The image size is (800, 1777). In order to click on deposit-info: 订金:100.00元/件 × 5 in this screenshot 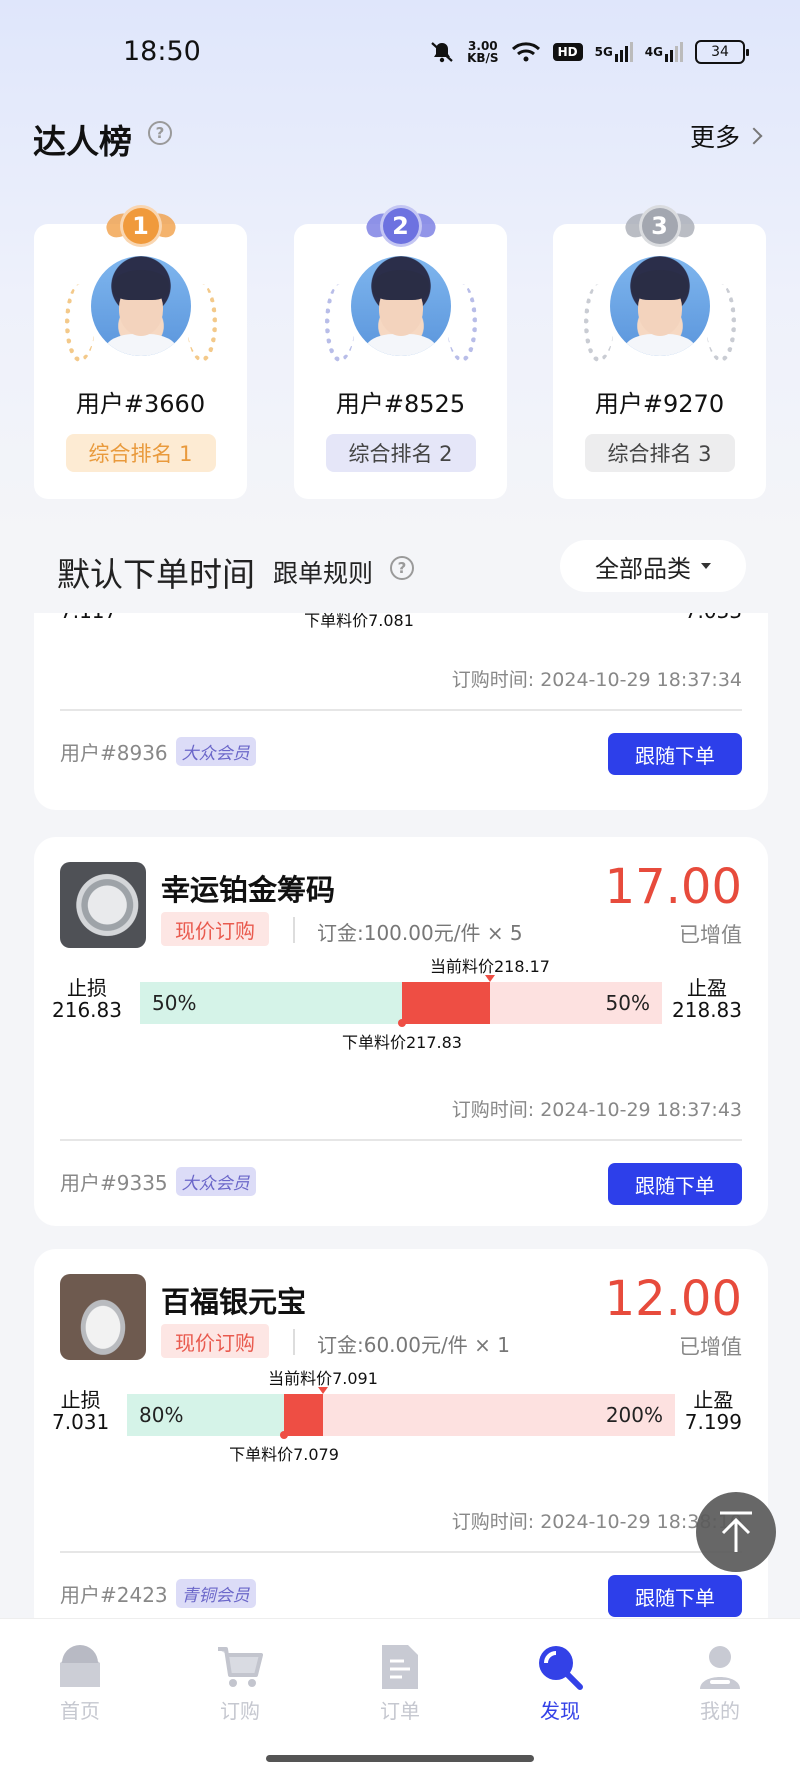, I will do `click(420, 933)`.